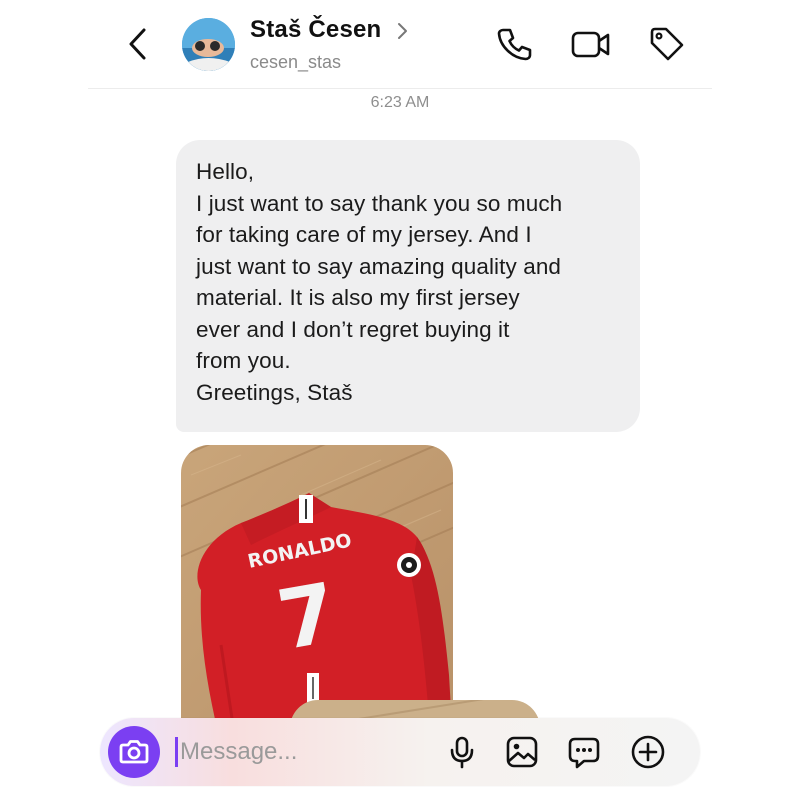 This screenshot has height=800, width=800. What do you see at coordinates (316, 29) in the screenshot?
I see `contact-name: Staš Česen` at bounding box center [316, 29].